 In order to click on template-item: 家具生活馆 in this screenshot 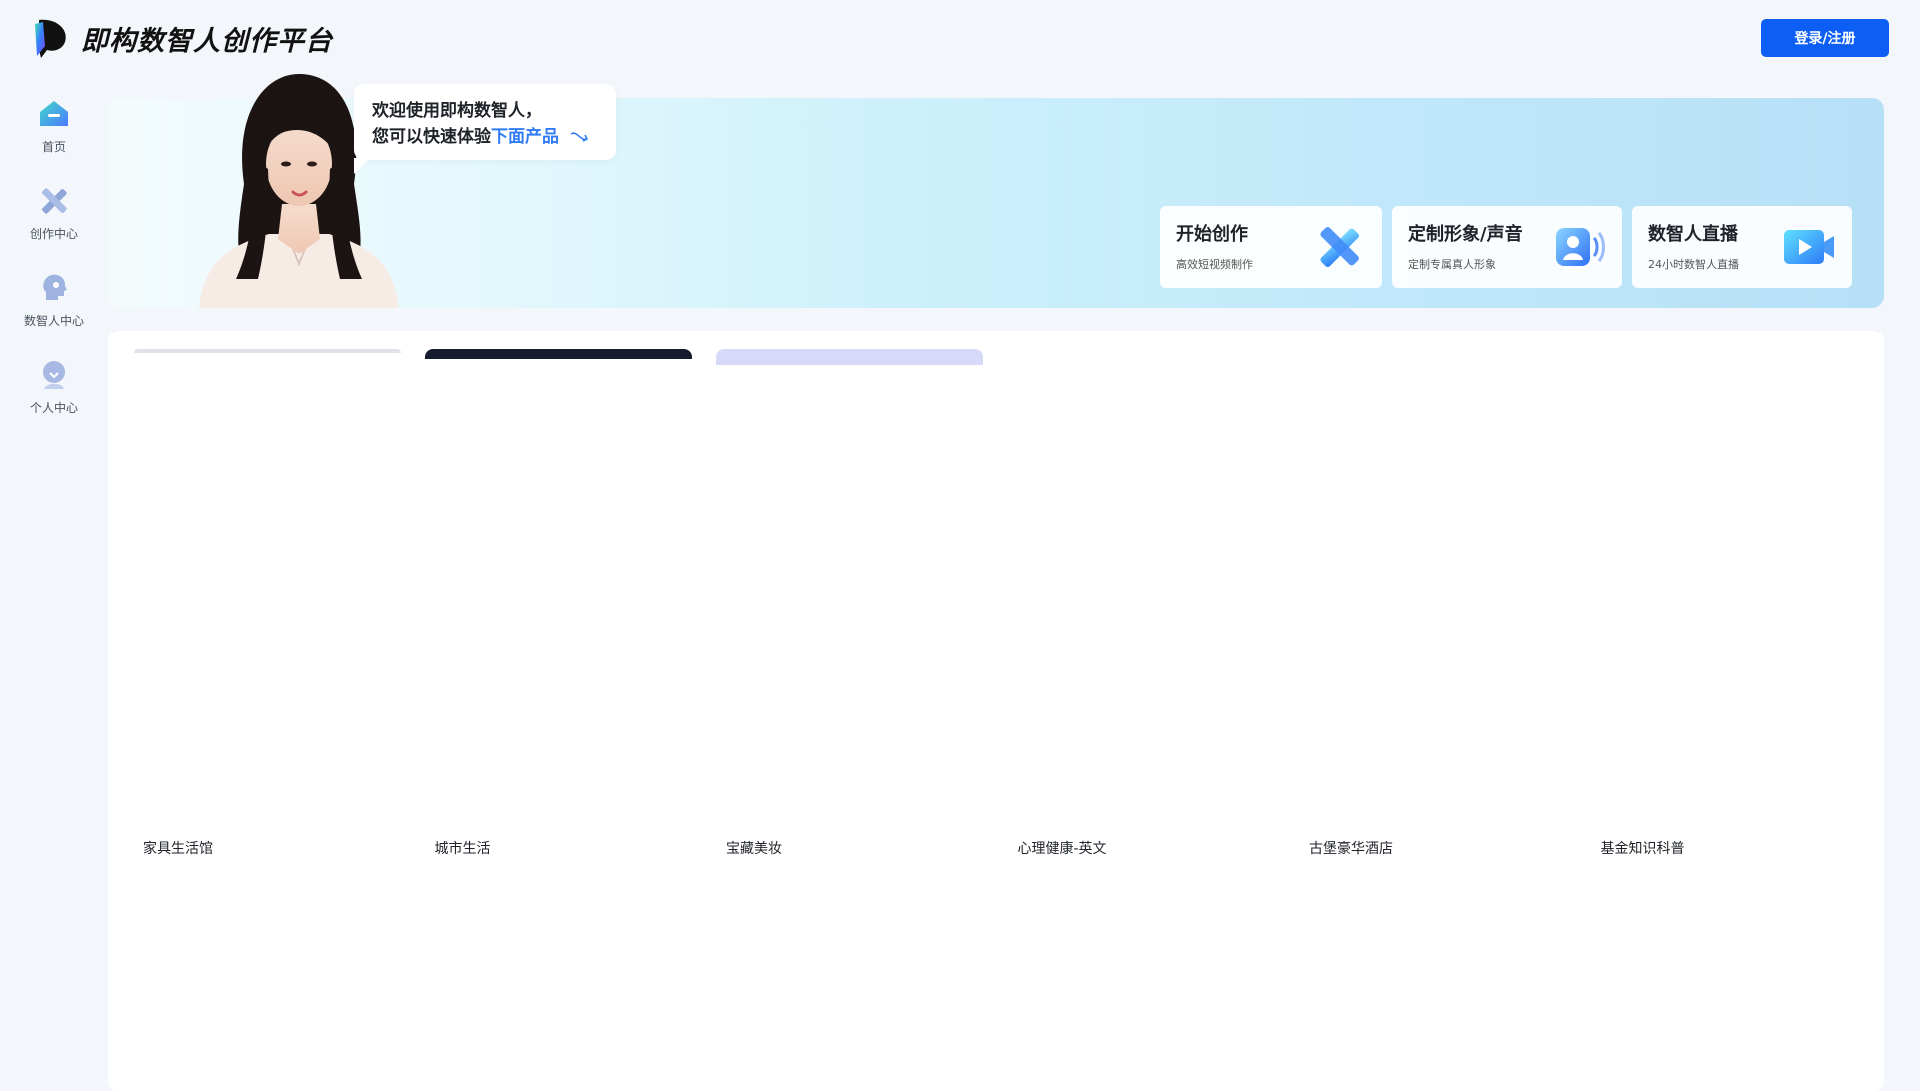, I will do `click(254, 848)`.